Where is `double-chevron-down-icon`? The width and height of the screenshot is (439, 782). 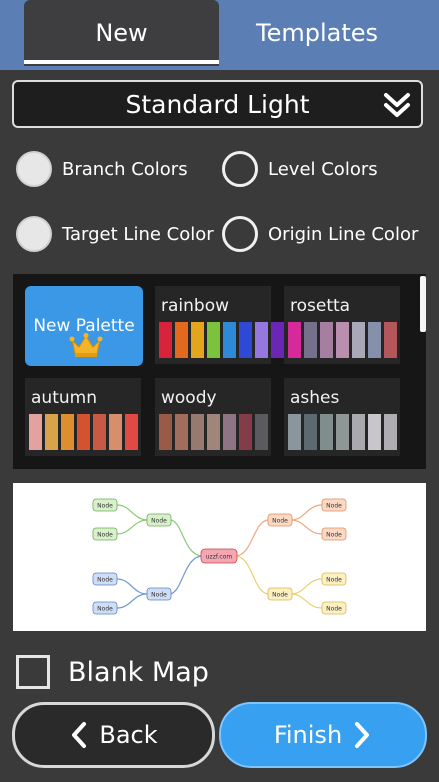
double-chevron-down-icon is located at coordinates (397, 105).